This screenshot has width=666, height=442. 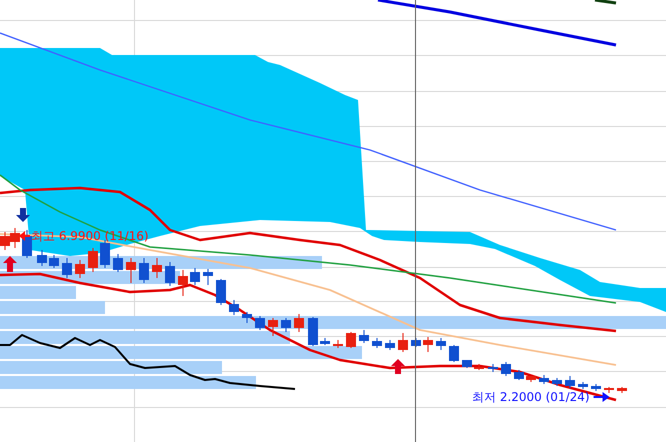 What do you see at coordinates (23, 215) in the screenshot?
I see `down-arrow-icon` at bounding box center [23, 215].